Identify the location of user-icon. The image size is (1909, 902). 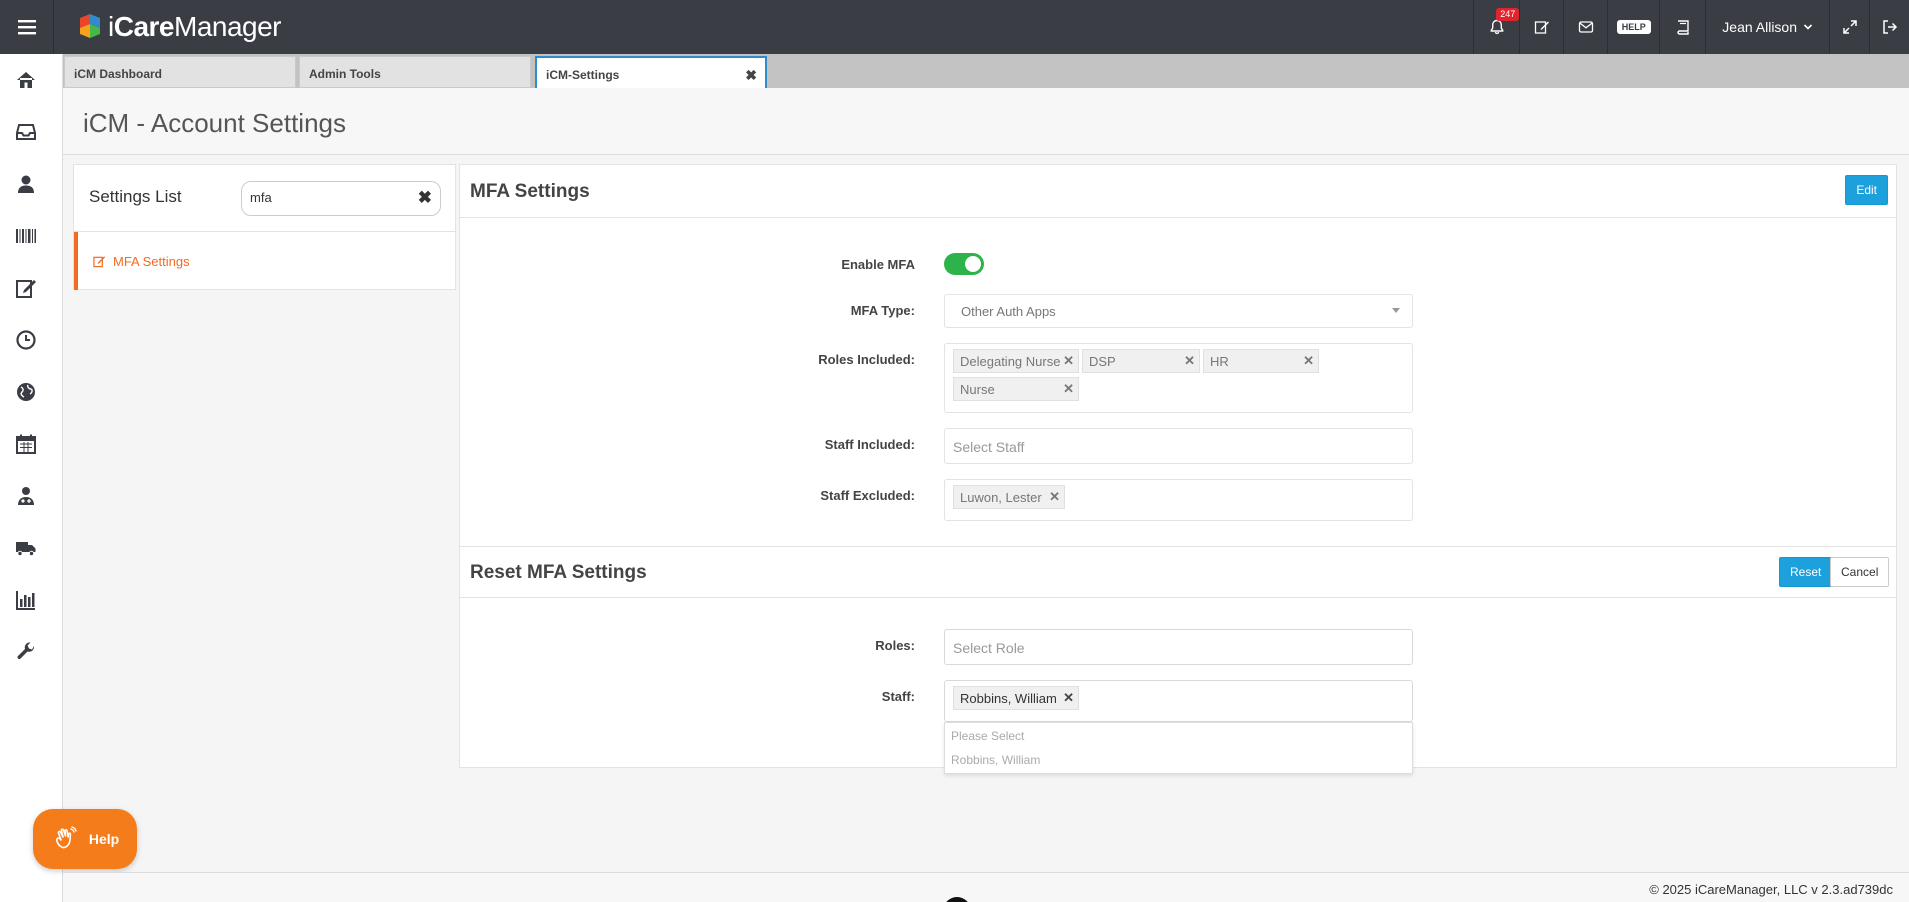
(26, 184).